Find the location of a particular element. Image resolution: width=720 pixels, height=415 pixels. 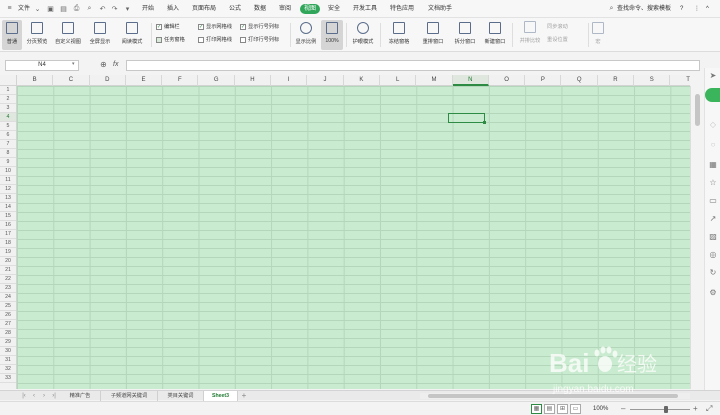

row-header-cell: 18 is located at coordinates (8, 243).